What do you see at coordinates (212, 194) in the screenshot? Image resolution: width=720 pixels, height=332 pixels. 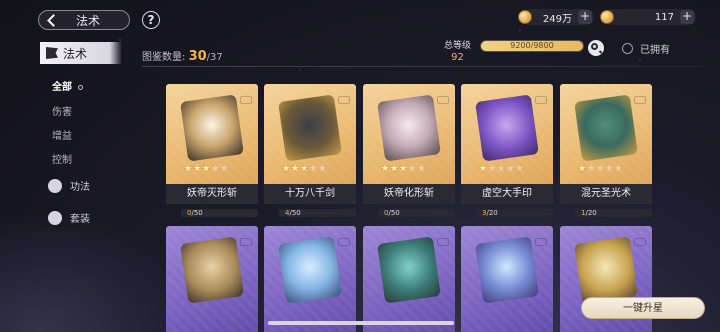 I see `spell-name: 妖帝灭形斩` at bounding box center [212, 194].